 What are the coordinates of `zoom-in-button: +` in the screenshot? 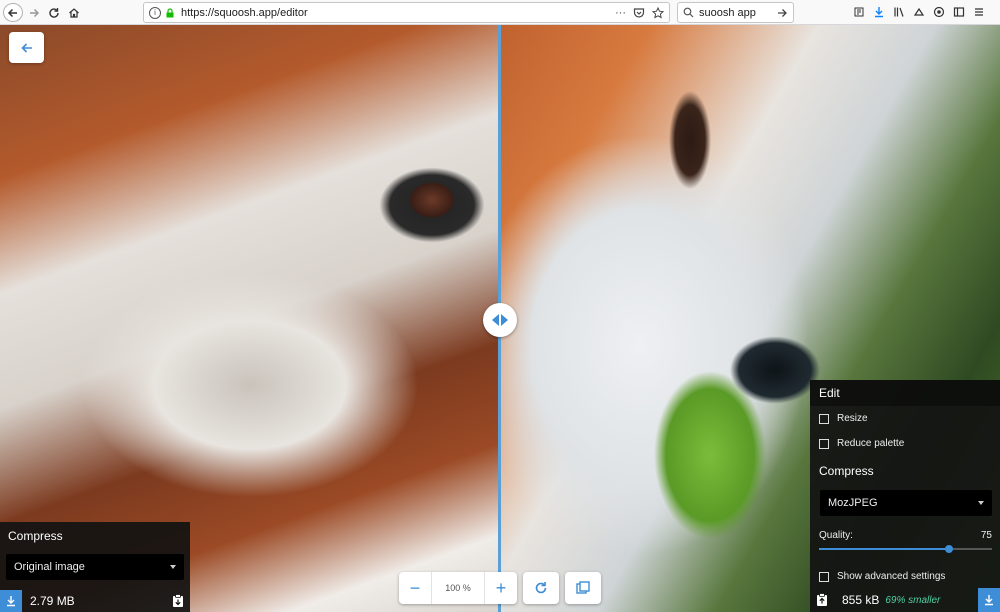 It's located at (501, 588).